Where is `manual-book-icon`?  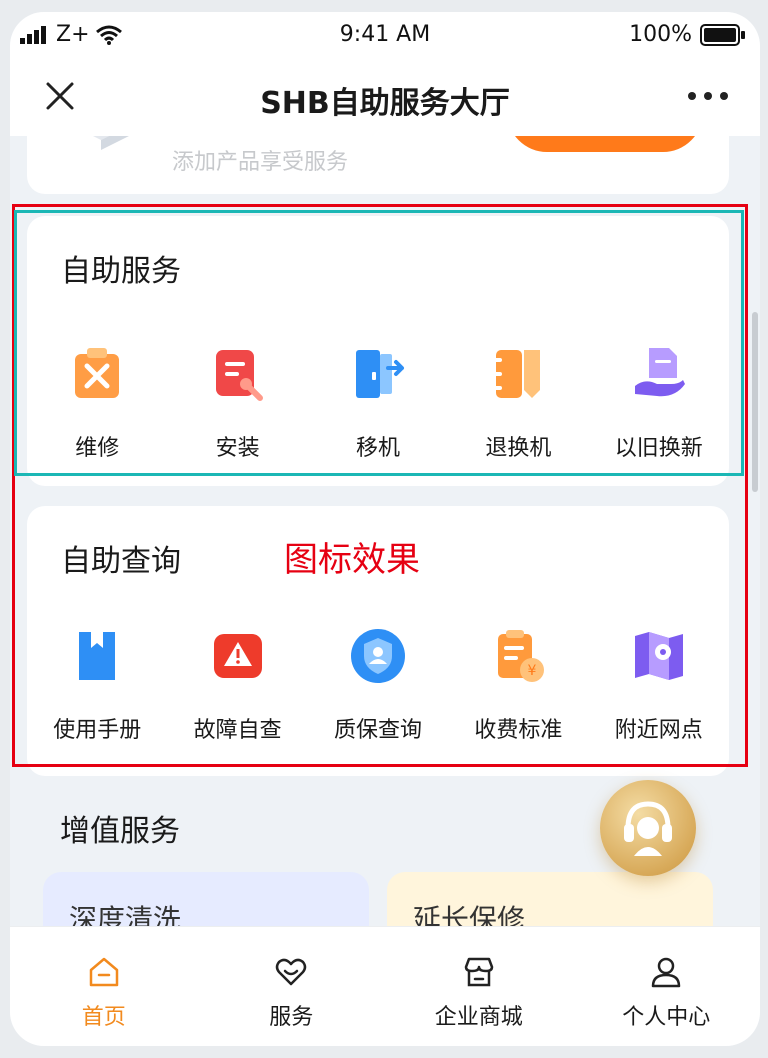 manual-book-icon is located at coordinates (97, 656).